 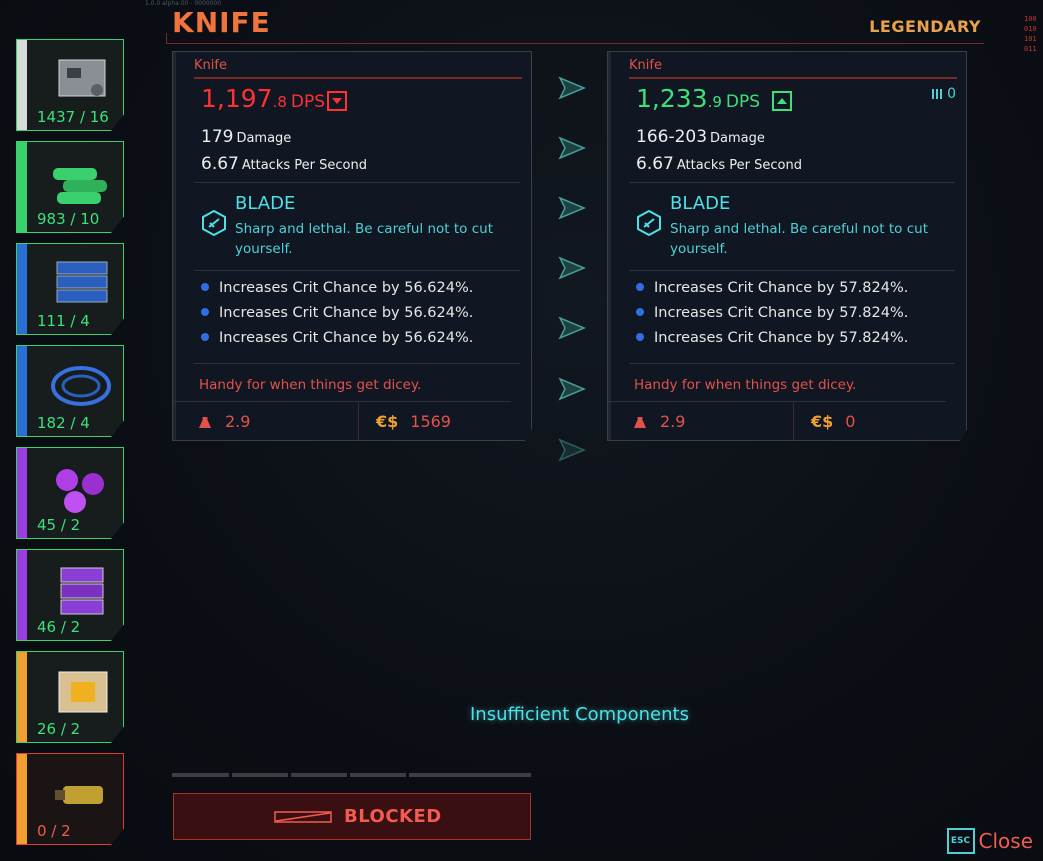 What do you see at coordinates (609, 246) in the screenshot?
I see `card-edge` at bounding box center [609, 246].